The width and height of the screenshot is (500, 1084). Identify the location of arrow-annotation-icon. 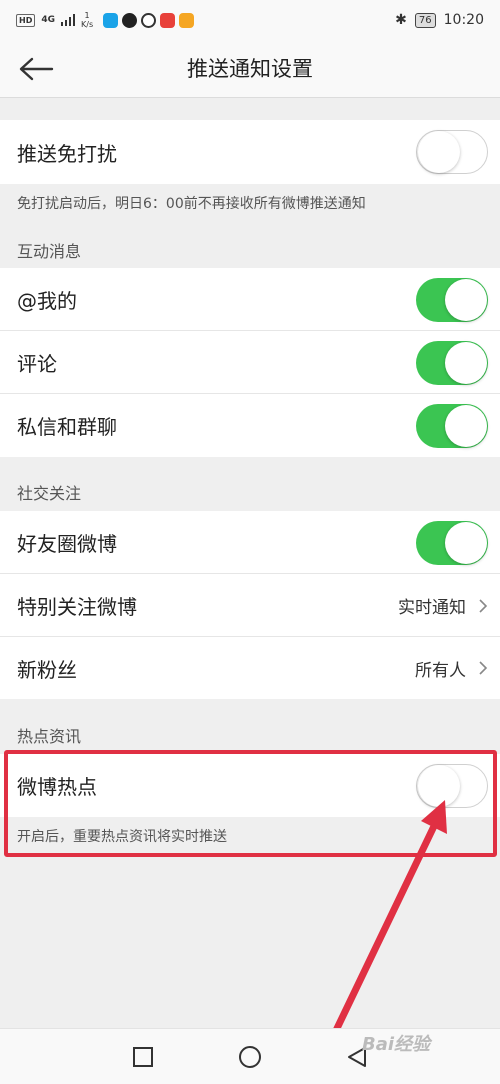
(386, 923).